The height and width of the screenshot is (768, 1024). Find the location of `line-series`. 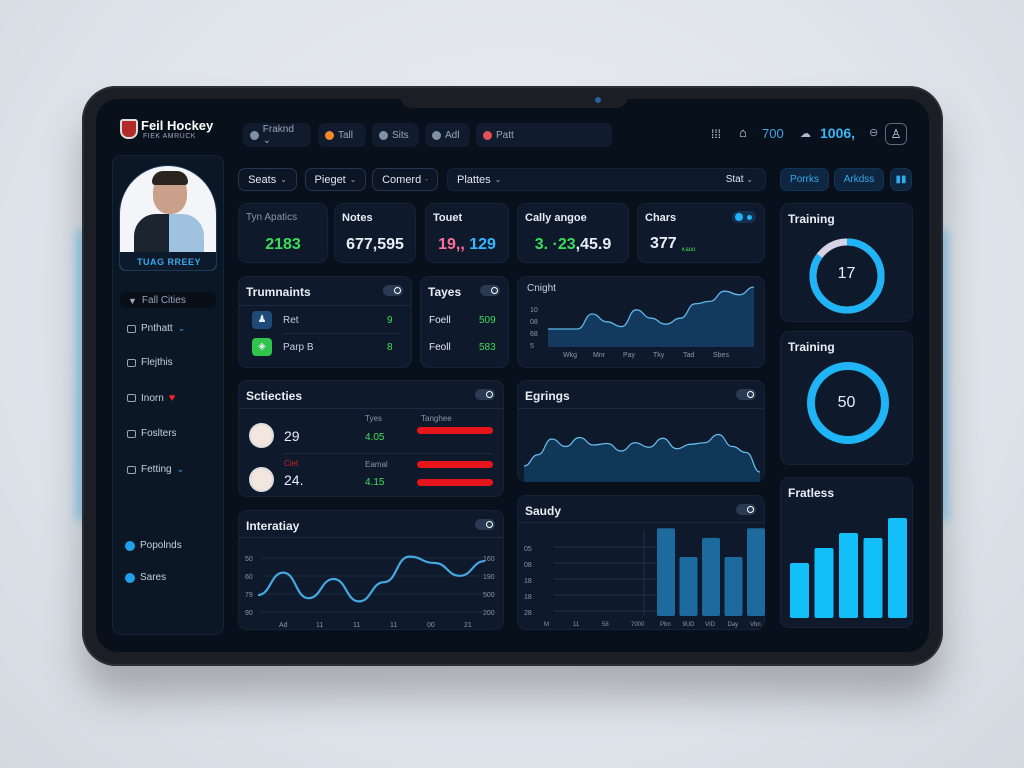

line-series is located at coordinates (371, 579).